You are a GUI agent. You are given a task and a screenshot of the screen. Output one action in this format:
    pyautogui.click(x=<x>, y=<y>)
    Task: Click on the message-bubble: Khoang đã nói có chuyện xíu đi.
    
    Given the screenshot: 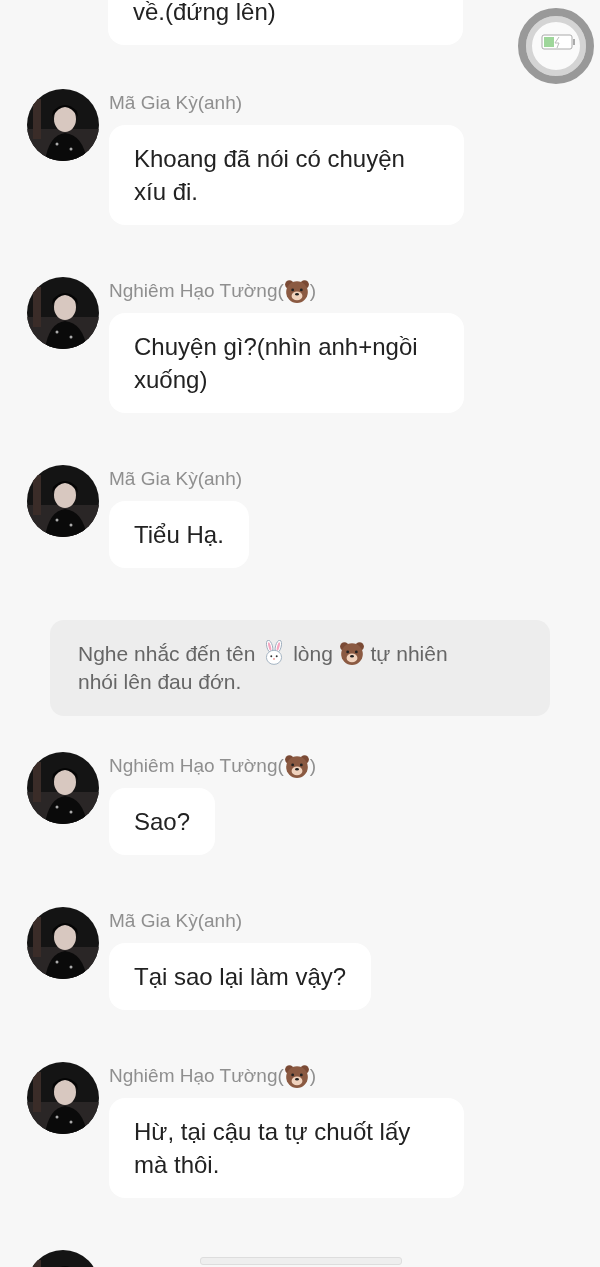 What is the action you would take?
    pyautogui.click(x=286, y=175)
    